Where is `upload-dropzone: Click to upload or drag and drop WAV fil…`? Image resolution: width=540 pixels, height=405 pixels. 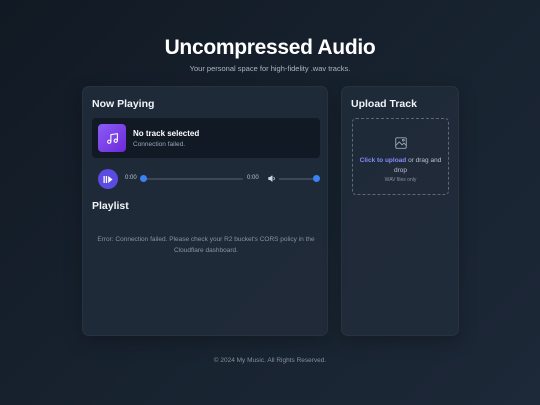 upload-dropzone: Click to upload or drag and drop WAV fil… is located at coordinates (400, 156).